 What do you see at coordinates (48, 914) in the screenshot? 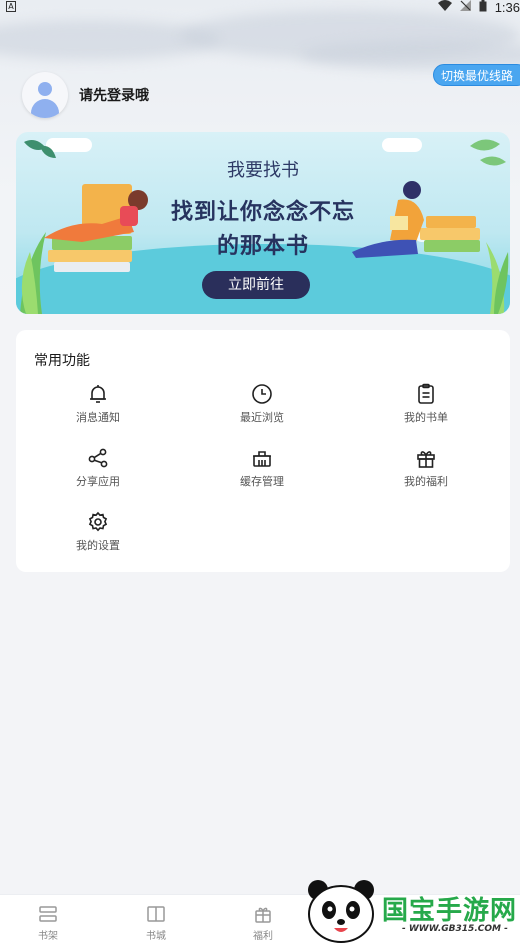
I see `bookshelf-icon` at bounding box center [48, 914].